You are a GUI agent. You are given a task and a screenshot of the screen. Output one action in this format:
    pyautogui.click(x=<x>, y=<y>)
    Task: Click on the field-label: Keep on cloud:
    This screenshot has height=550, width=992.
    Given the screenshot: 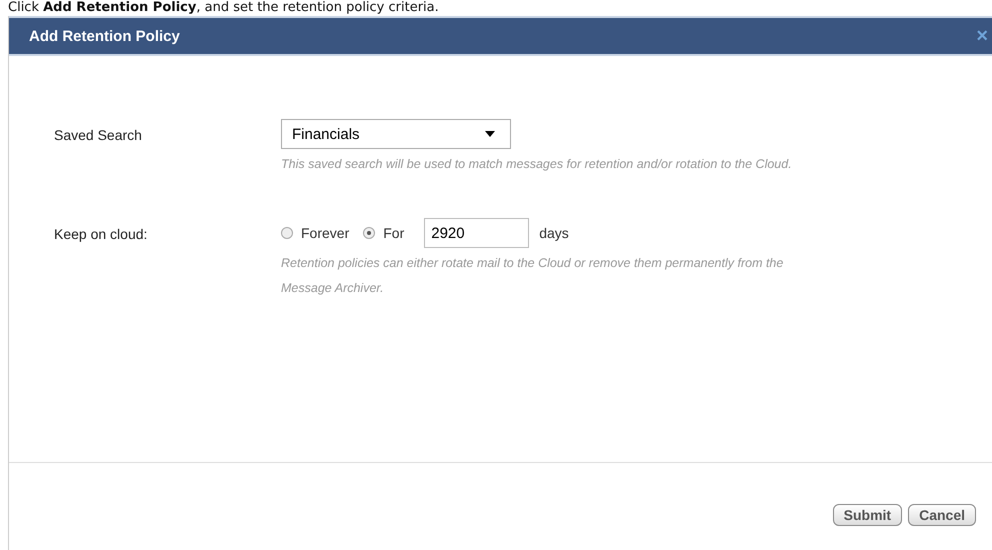 What is the action you would take?
    pyautogui.click(x=101, y=234)
    